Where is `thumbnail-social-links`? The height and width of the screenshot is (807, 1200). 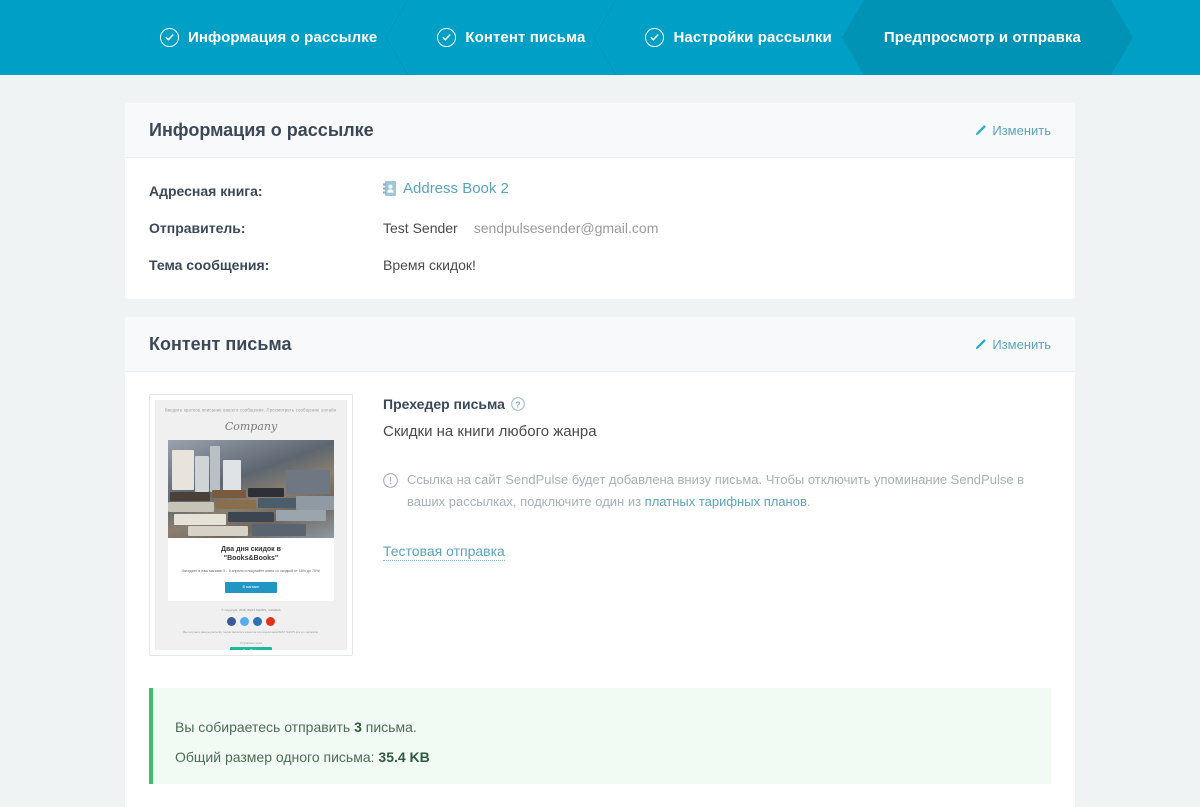 thumbnail-social-links is located at coordinates (251, 621).